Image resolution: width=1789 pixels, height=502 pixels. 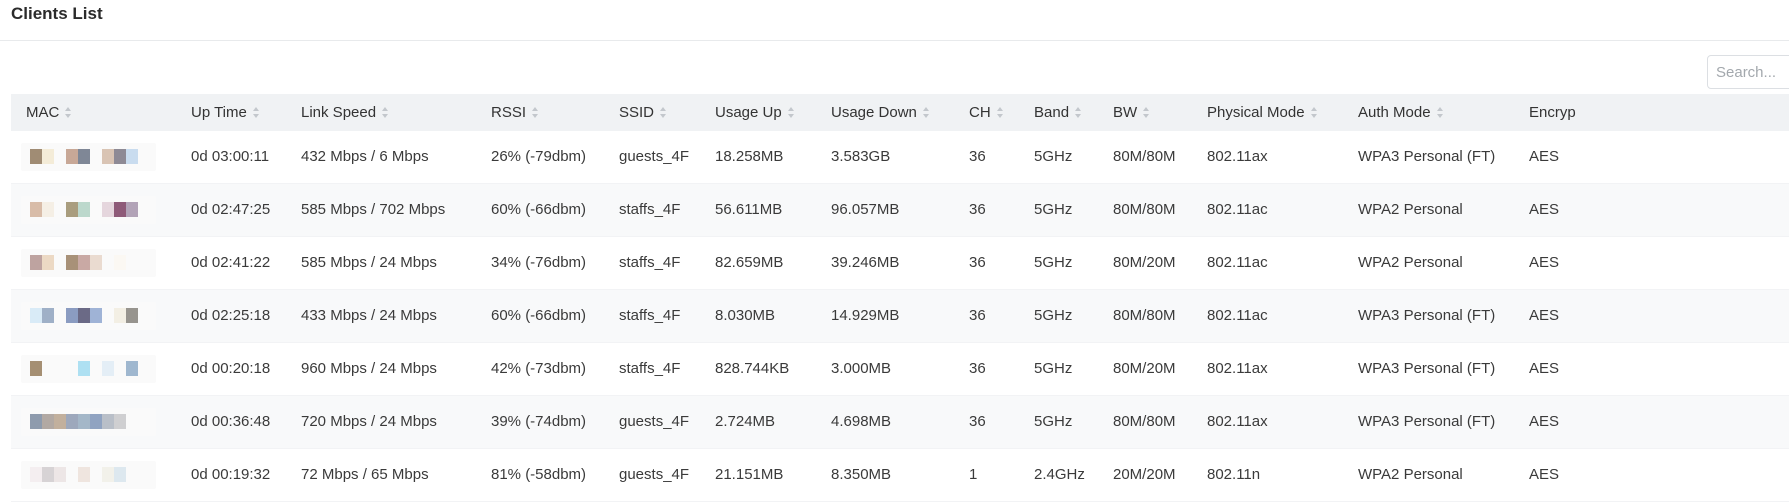 What do you see at coordinates (865, 315) in the screenshot?
I see `cell-usage-down: 14.929MB` at bounding box center [865, 315].